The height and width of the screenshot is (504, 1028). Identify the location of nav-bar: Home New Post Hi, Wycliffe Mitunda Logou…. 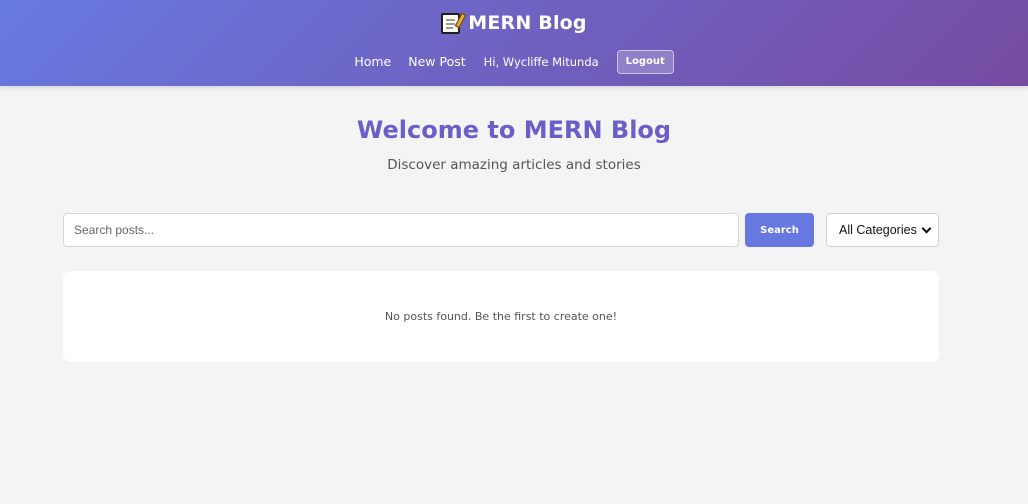
(514, 61).